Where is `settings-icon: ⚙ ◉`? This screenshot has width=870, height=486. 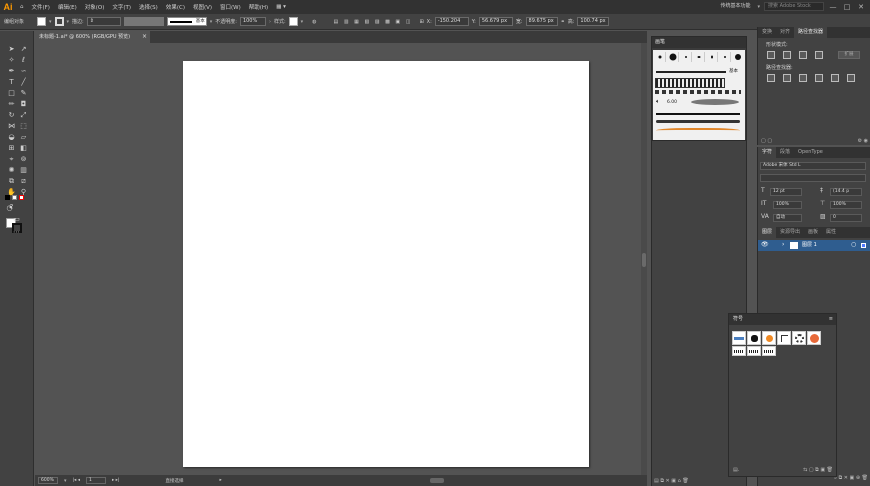 settings-icon: ⚙ ◉ is located at coordinates (863, 141).